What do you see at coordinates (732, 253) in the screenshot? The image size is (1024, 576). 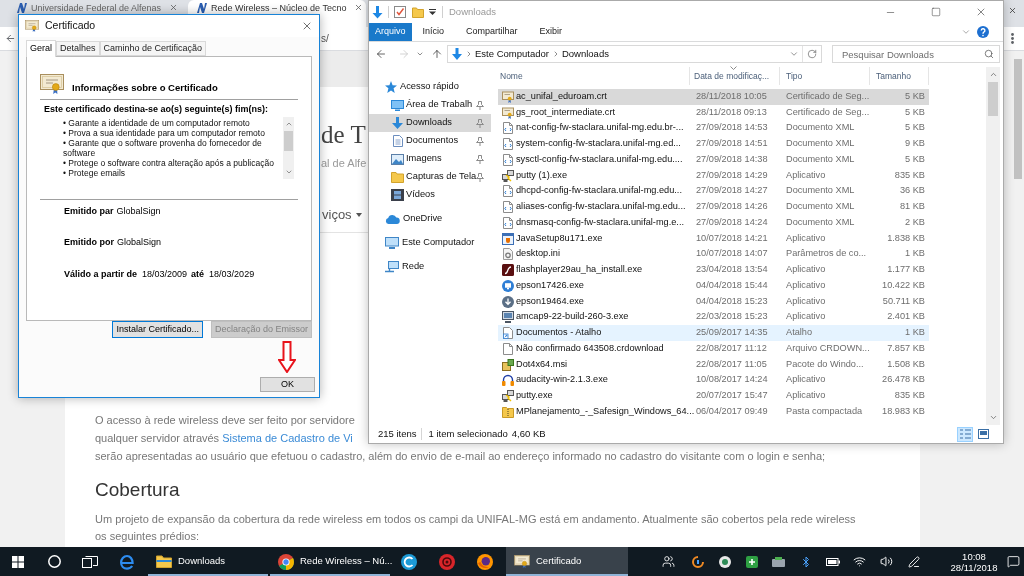 I see `modified-date: 10/07/2018 14:07` at bounding box center [732, 253].